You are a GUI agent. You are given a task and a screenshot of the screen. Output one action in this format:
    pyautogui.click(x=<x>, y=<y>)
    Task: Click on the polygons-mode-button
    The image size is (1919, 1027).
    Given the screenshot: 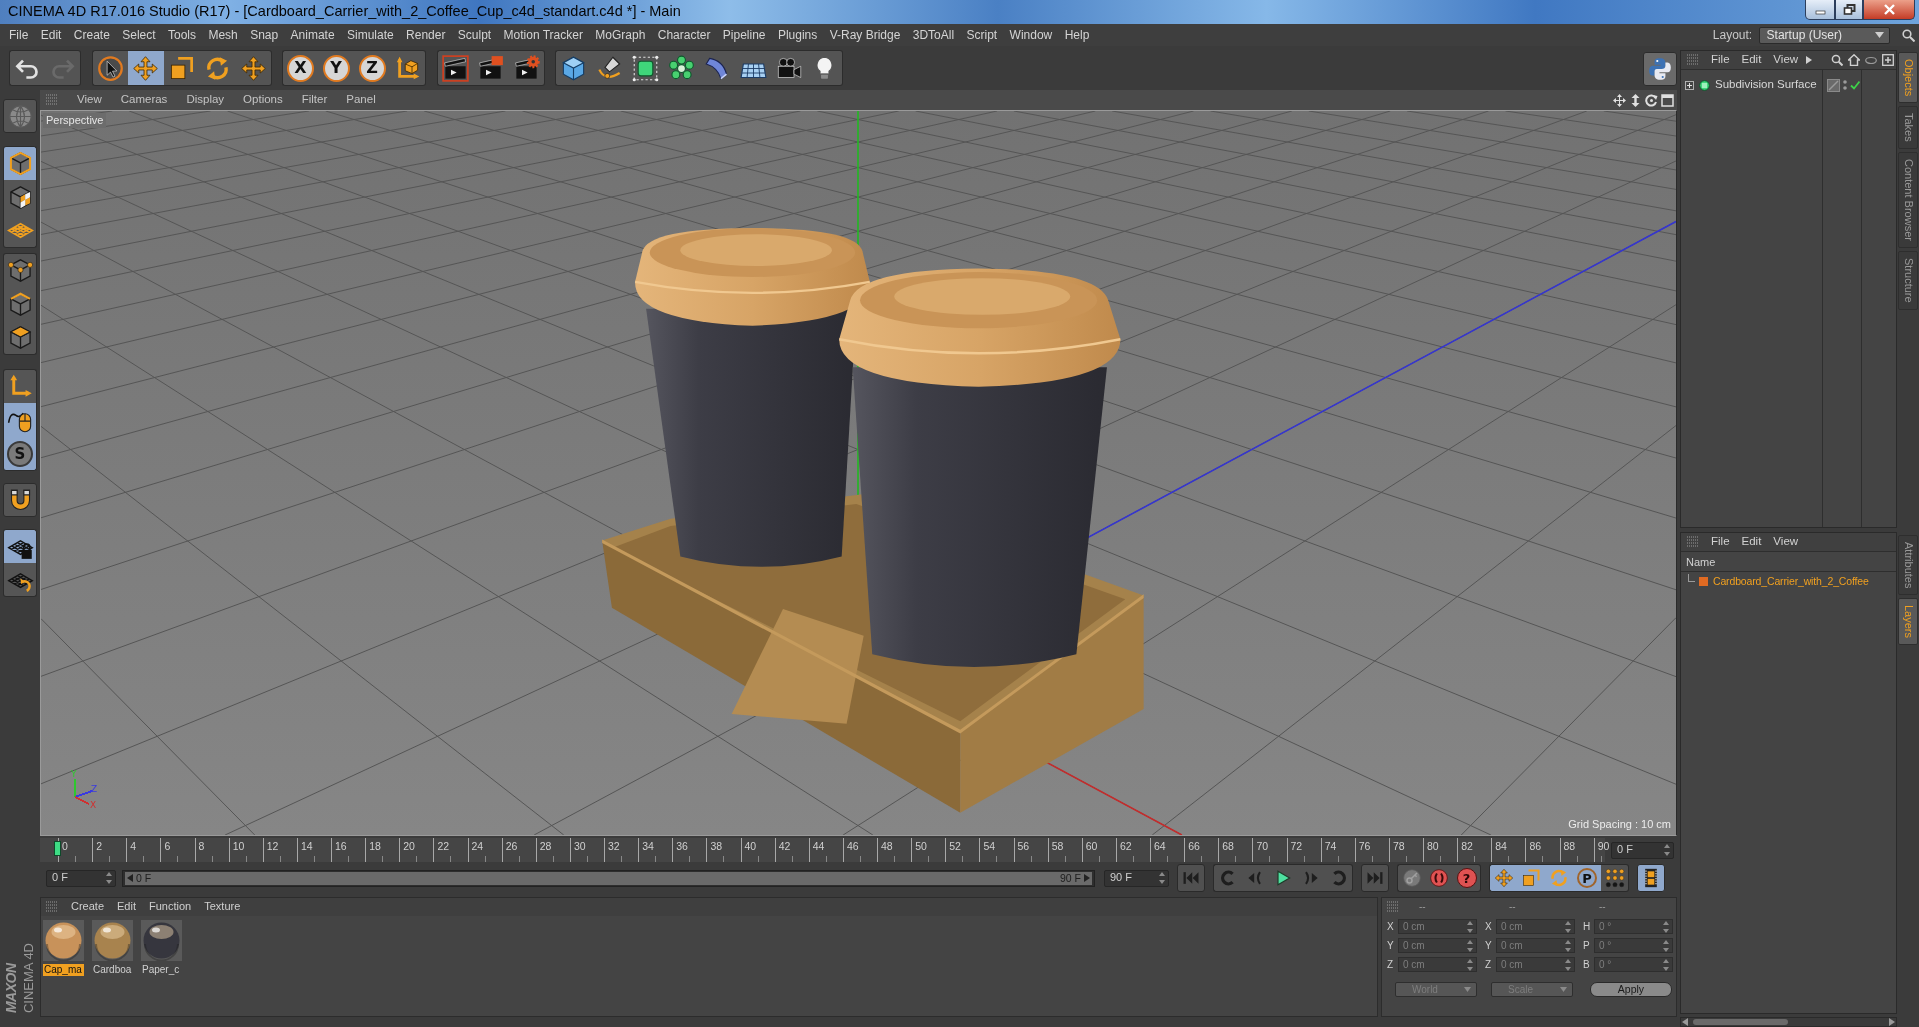 What is the action you would take?
    pyautogui.click(x=20, y=338)
    